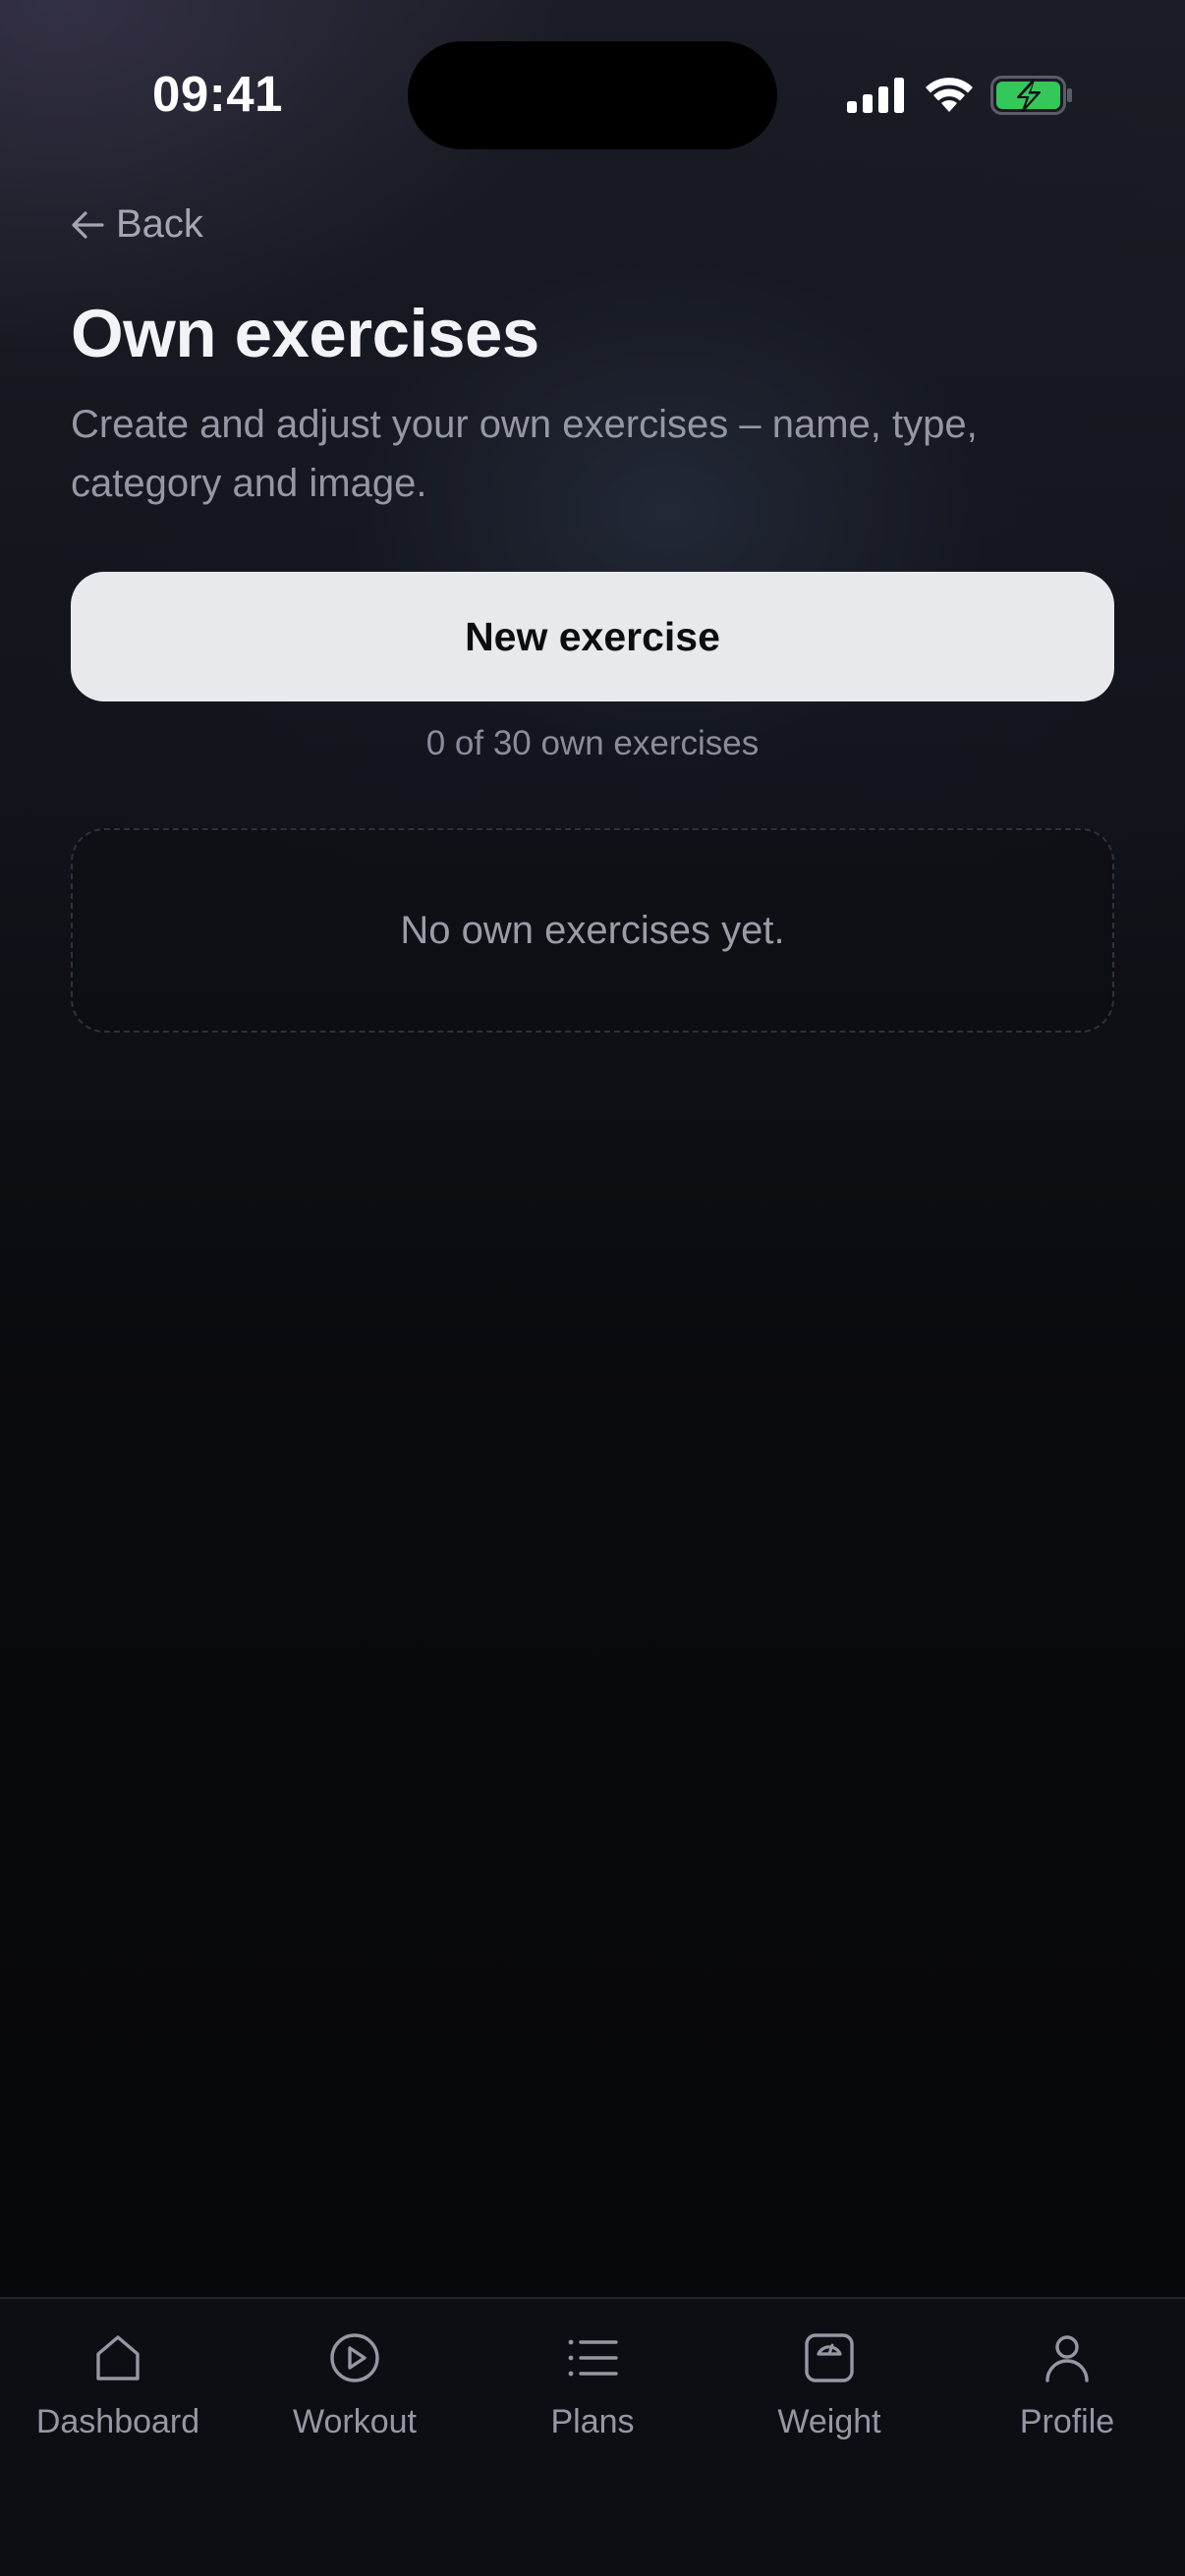 Image resolution: width=1185 pixels, height=2576 pixels. I want to click on empty-state: No own exercises yet., so click(592, 930).